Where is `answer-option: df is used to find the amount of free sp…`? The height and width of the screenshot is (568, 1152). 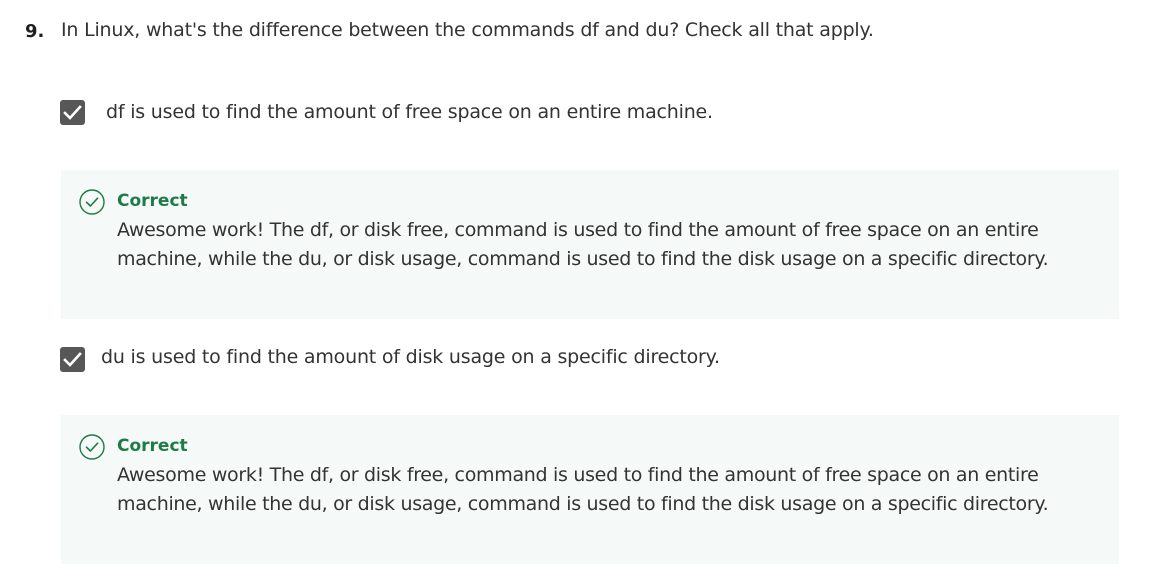
answer-option: df is used to find the amount of free sp… is located at coordinates (590, 114).